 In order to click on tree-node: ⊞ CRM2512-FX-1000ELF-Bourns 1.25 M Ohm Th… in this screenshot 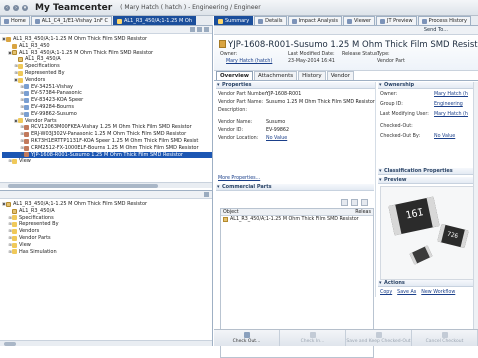, I will do `click(107, 148)`.